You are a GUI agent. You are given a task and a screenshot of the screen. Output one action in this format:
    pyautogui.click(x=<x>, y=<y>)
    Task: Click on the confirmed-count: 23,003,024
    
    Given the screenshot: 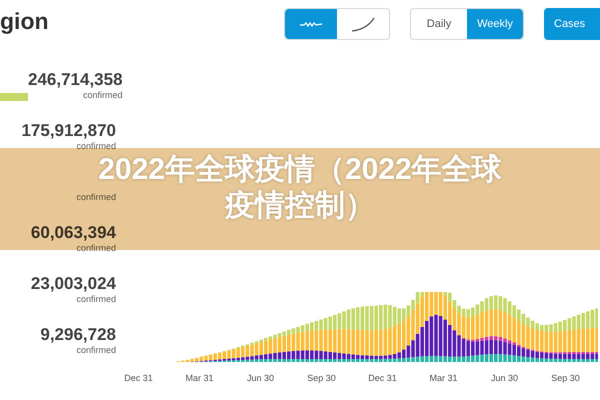 What is the action you would take?
    pyautogui.click(x=73, y=283)
    